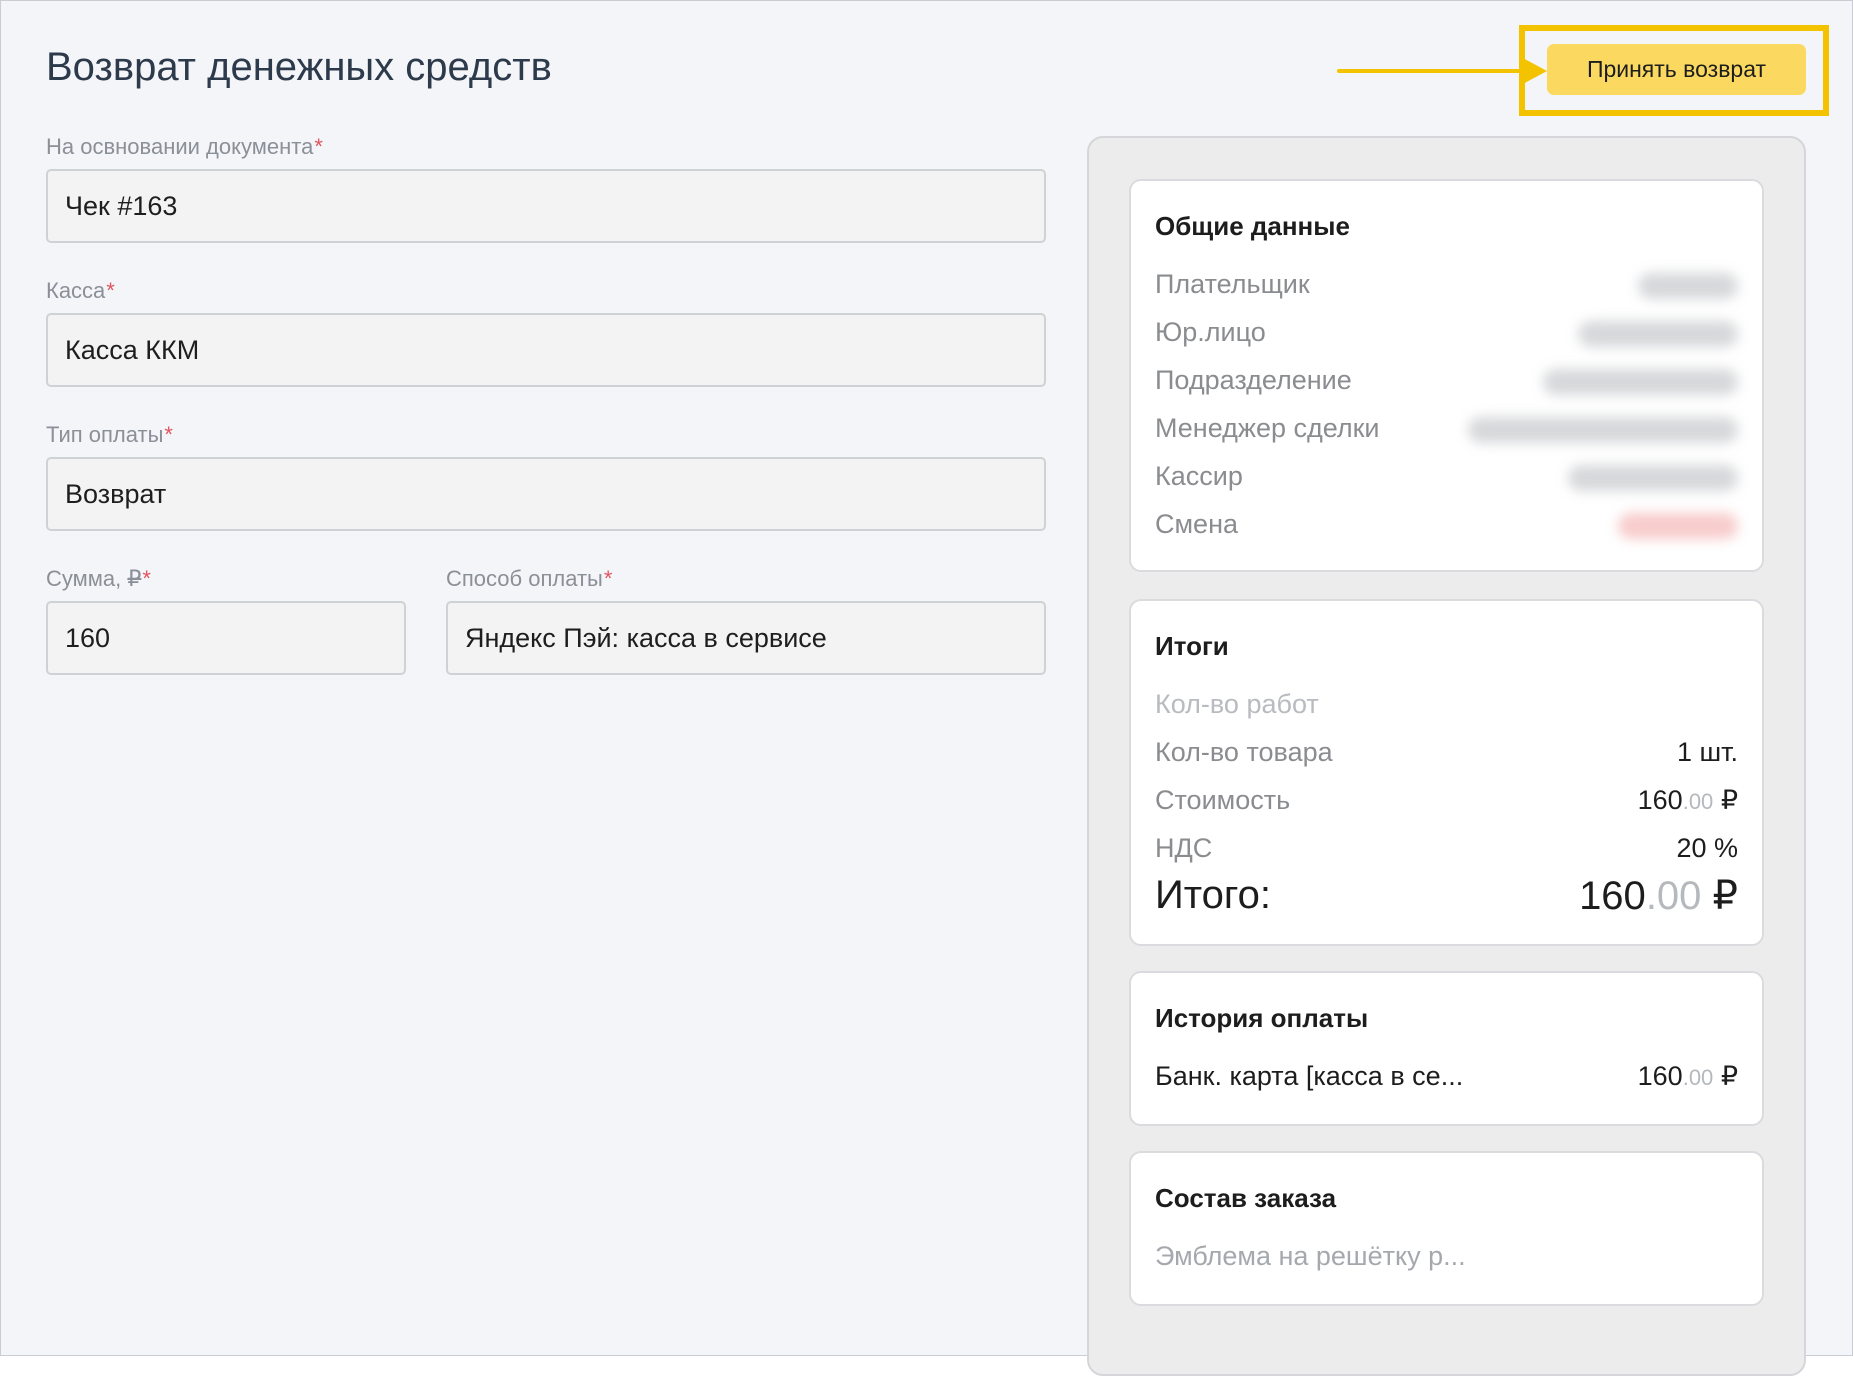  I want to click on grand-total-value: 160.00 ₽, so click(1658, 896).